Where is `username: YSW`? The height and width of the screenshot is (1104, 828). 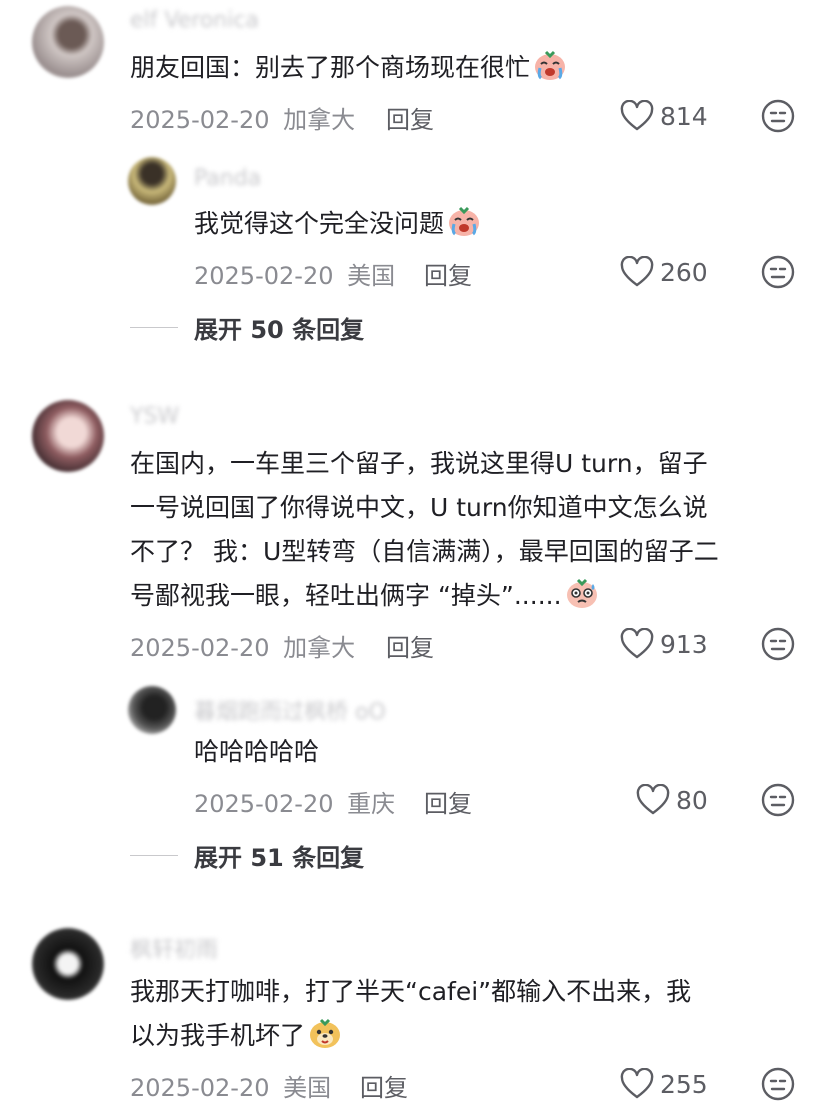 username: YSW is located at coordinates (154, 416).